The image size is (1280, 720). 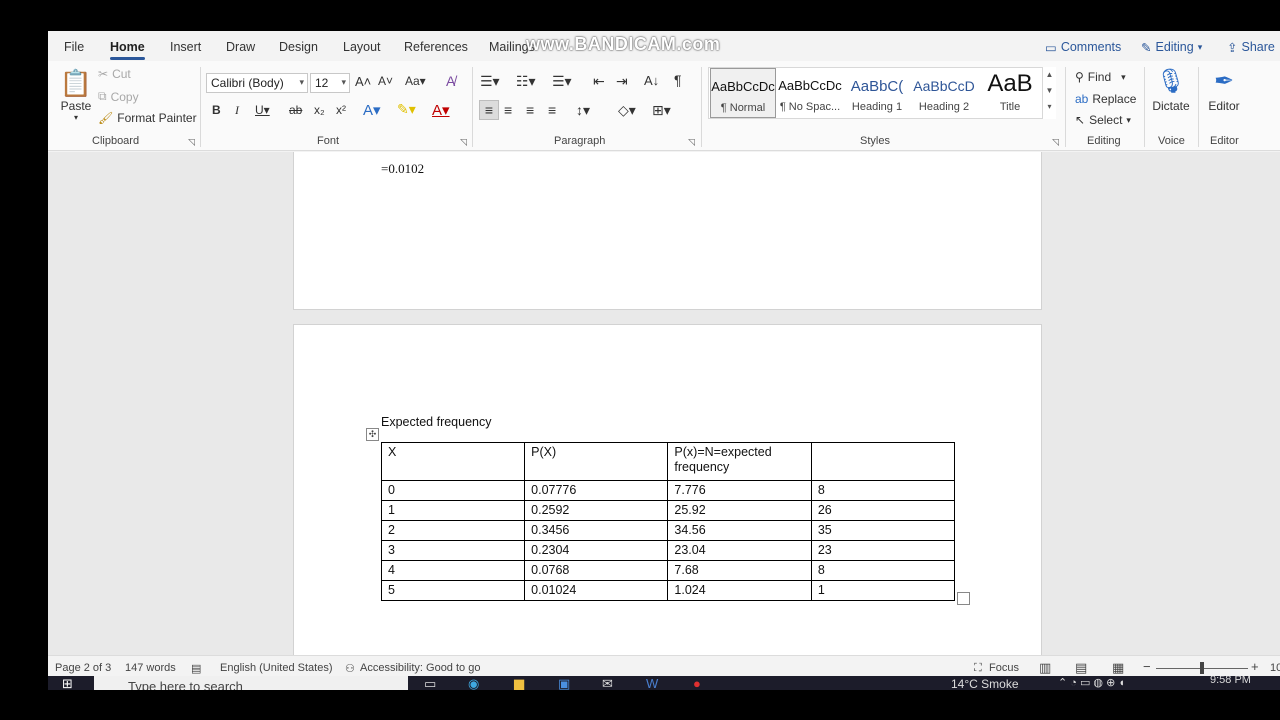 What do you see at coordinates (1118, 668) in the screenshot?
I see `web-layout-icon: ▦` at bounding box center [1118, 668].